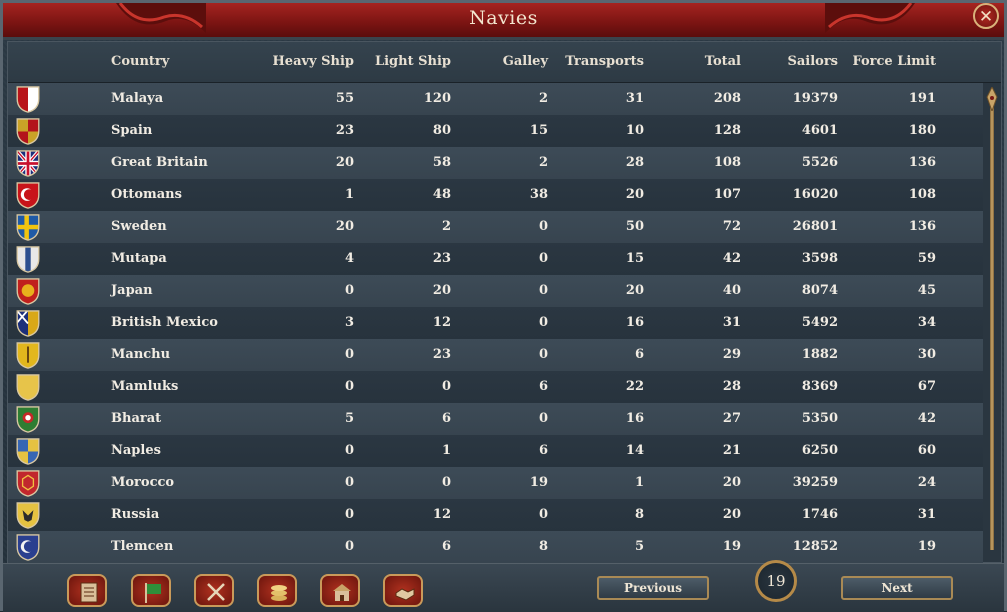  What do you see at coordinates (503, 61) in the screenshot?
I see `col-galley: Galley` at bounding box center [503, 61].